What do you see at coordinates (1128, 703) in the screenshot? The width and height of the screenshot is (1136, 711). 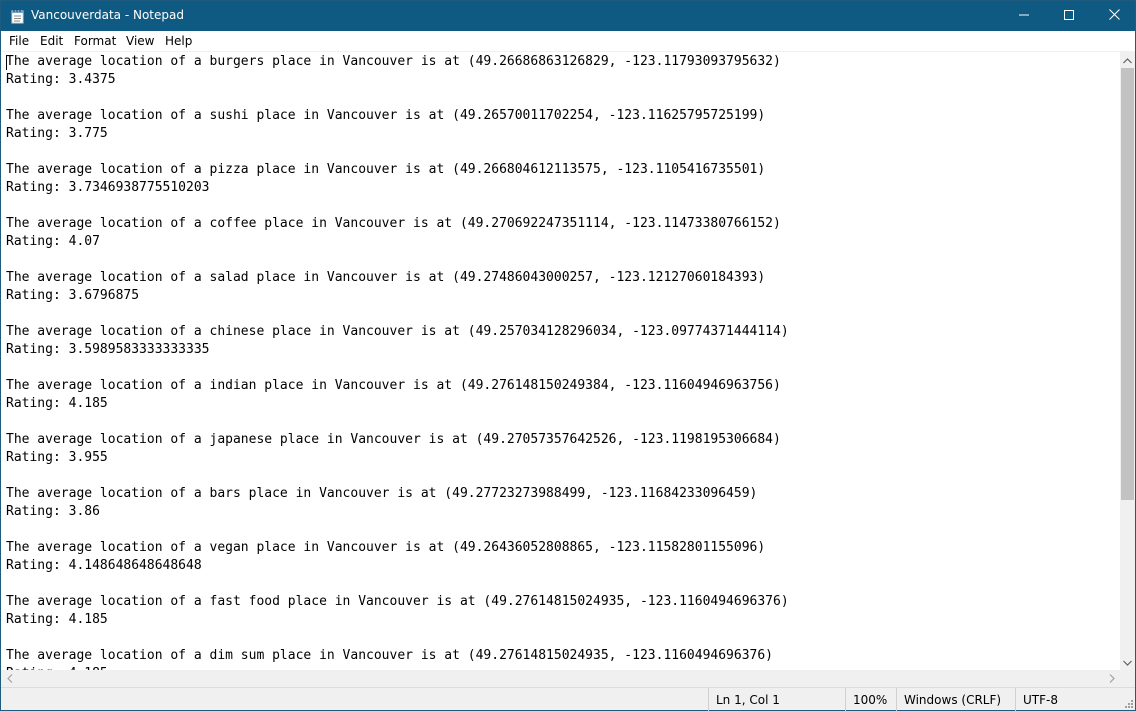 I see `resize-grip-icon` at bounding box center [1128, 703].